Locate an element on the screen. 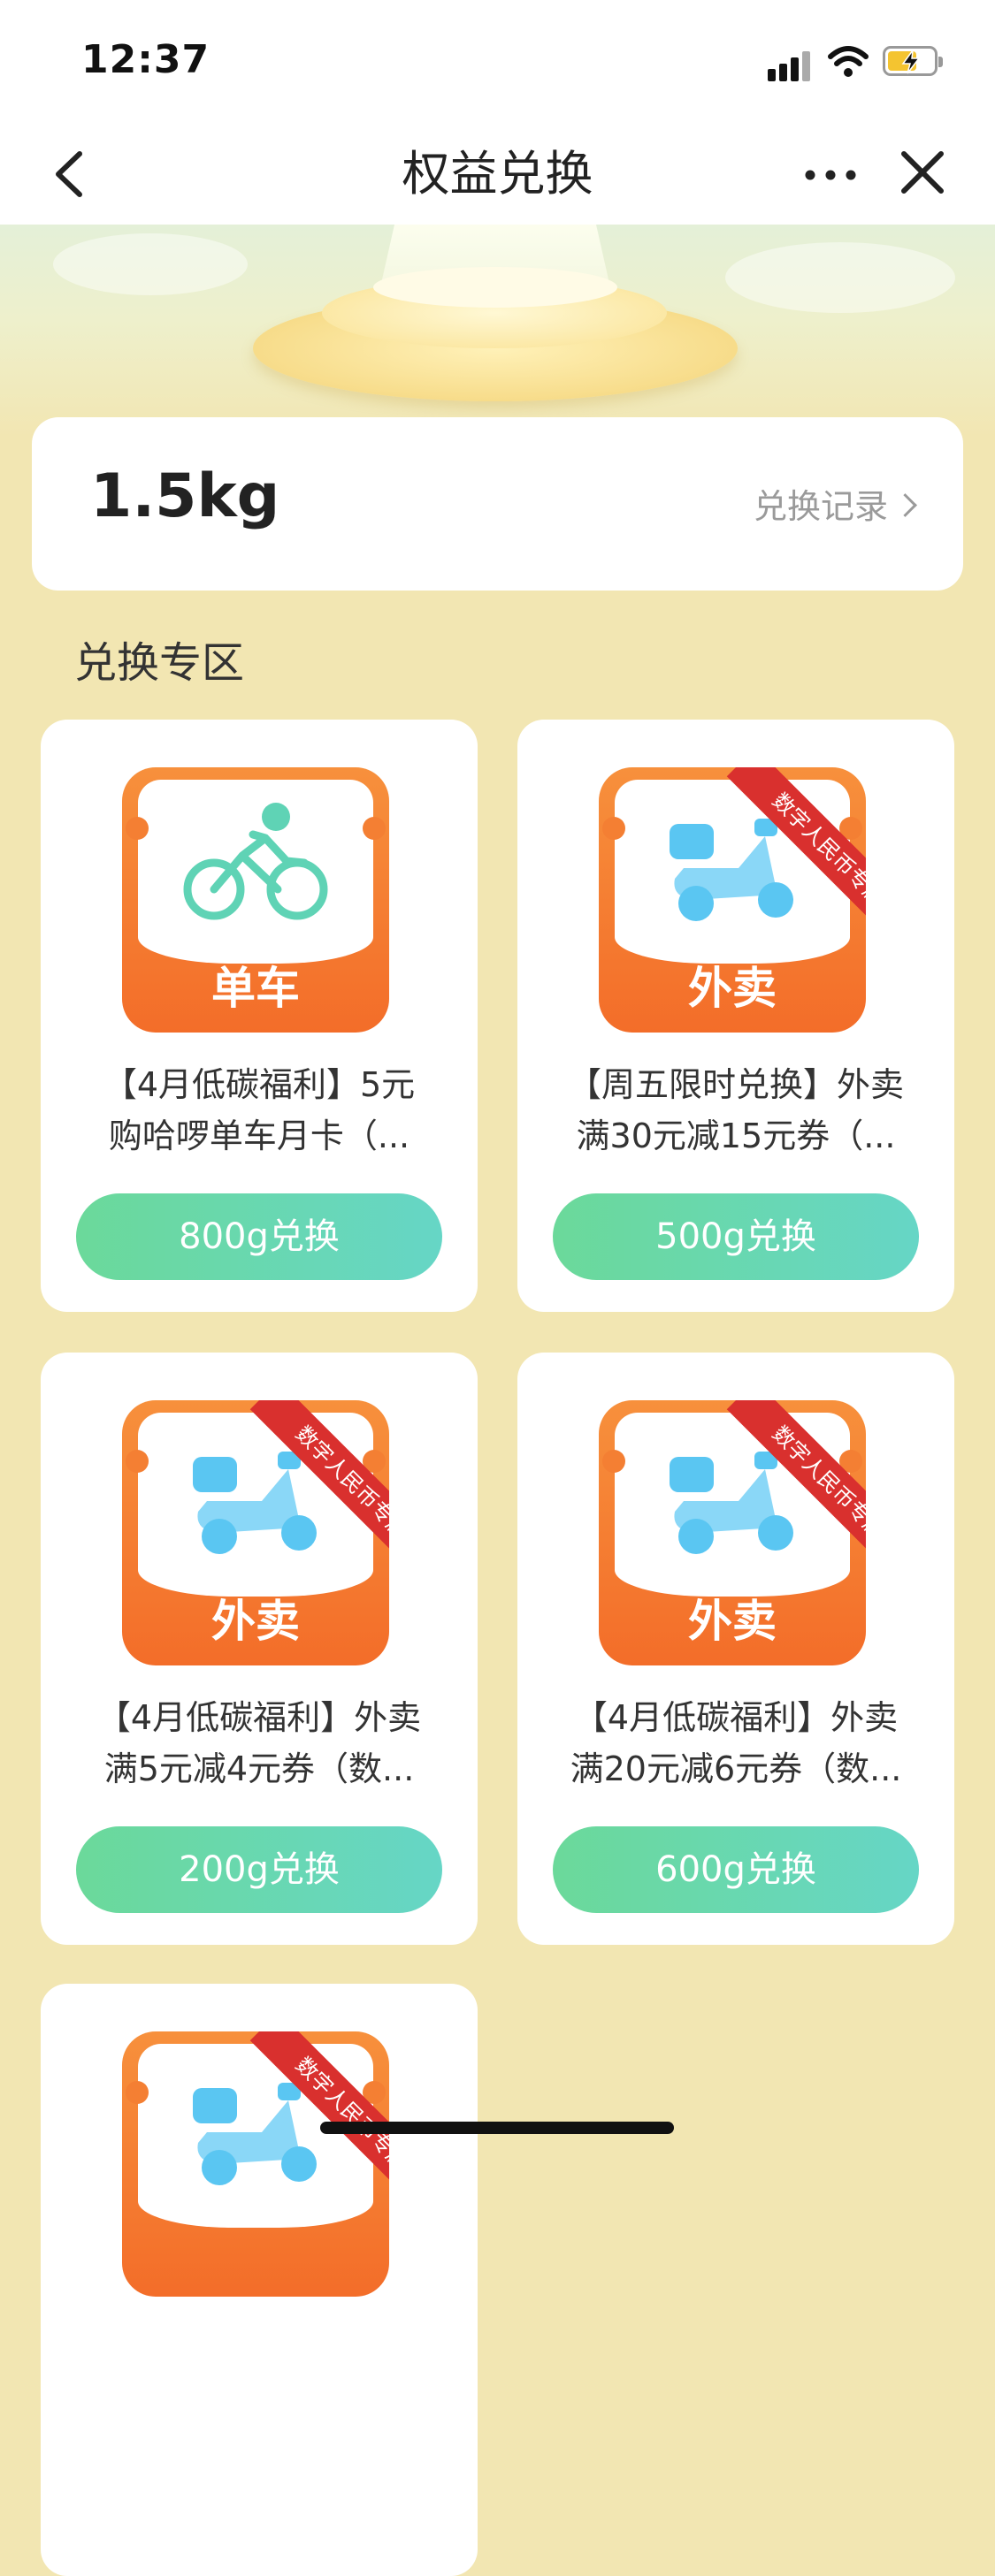 The height and width of the screenshot is (2576, 995). battery-icon is located at coordinates (913, 61).